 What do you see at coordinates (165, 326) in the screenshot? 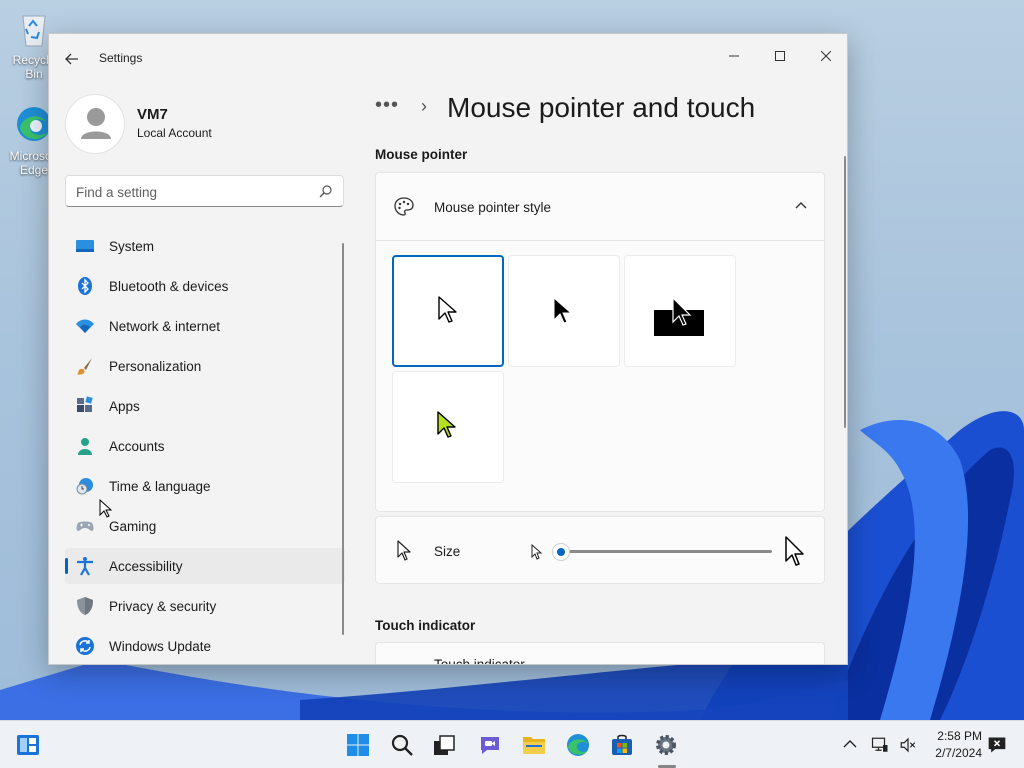
I see `sidebar-item-label: Network & internet` at bounding box center [165, 326].